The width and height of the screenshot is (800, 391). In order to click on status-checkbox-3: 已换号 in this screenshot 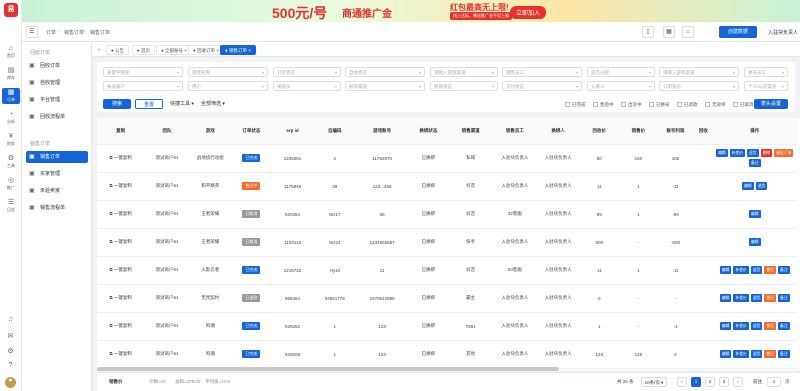, I will do `click(659, 105)`.